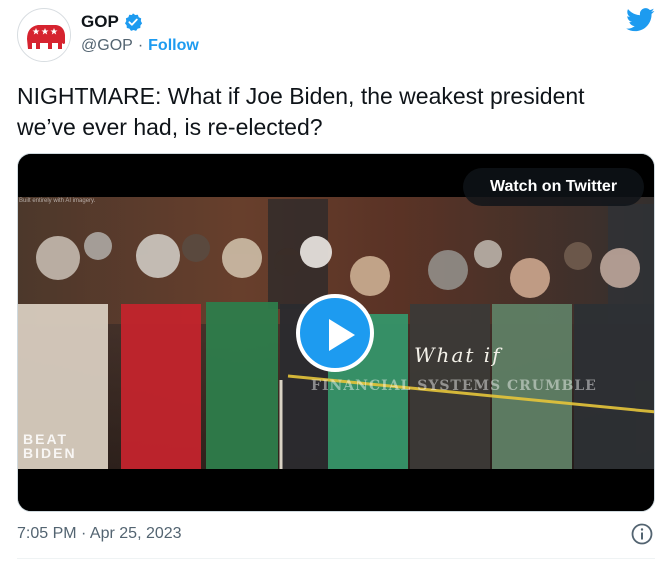 Image resolution: width=669 pixels, height=574 pixels. I want to click on beat-biden-logo: BEAT BIDEN, so click(50, 446).